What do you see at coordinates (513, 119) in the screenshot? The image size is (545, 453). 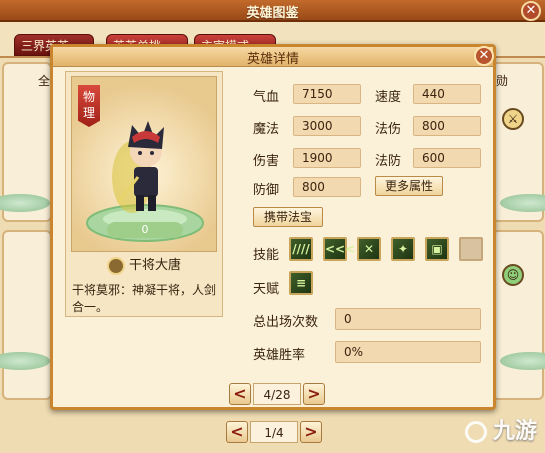 I see `claw-badge-icon: ⚔` at bounding box center [513, 119].